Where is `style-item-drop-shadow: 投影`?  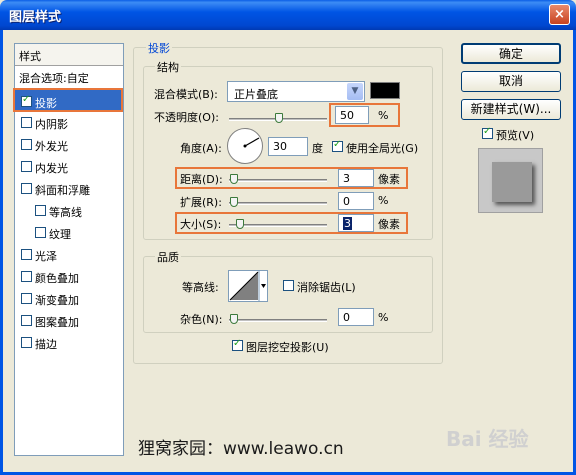 style-item-drop-shadow: 投影 is located at coordinates (68, 100).